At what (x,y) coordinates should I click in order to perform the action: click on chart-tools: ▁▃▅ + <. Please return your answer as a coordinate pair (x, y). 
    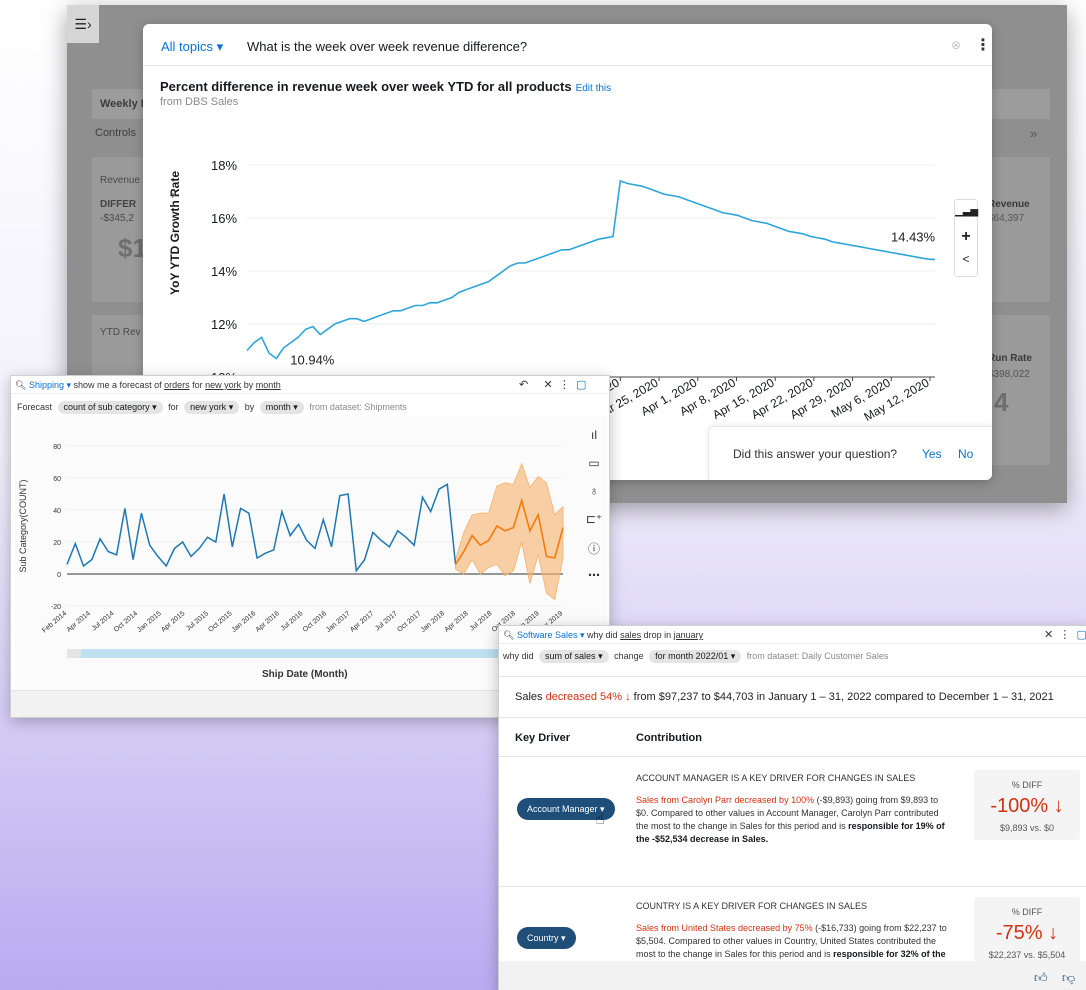
    Looking at the image, I should click on (966, 238).